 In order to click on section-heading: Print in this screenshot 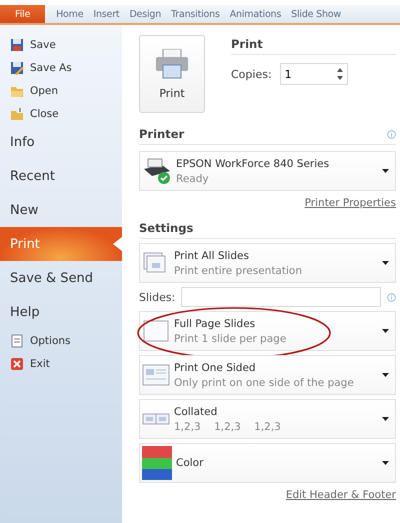, I will do `click(247, 44)`.